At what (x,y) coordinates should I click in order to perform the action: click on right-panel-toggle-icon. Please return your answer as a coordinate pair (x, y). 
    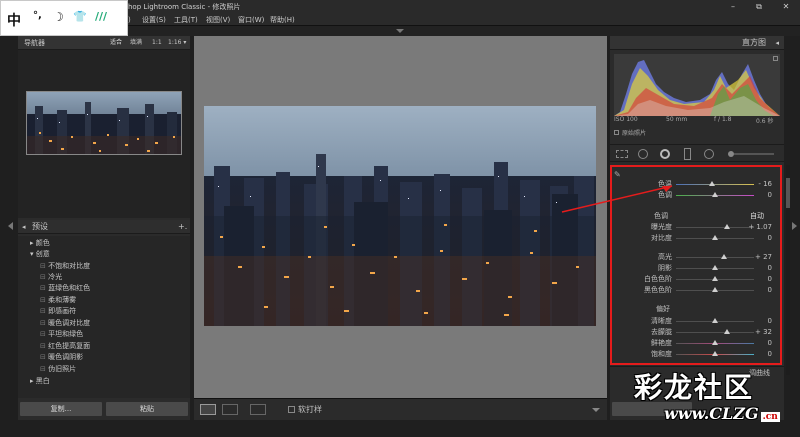
    Looking at the image, I should click on (794, 226).